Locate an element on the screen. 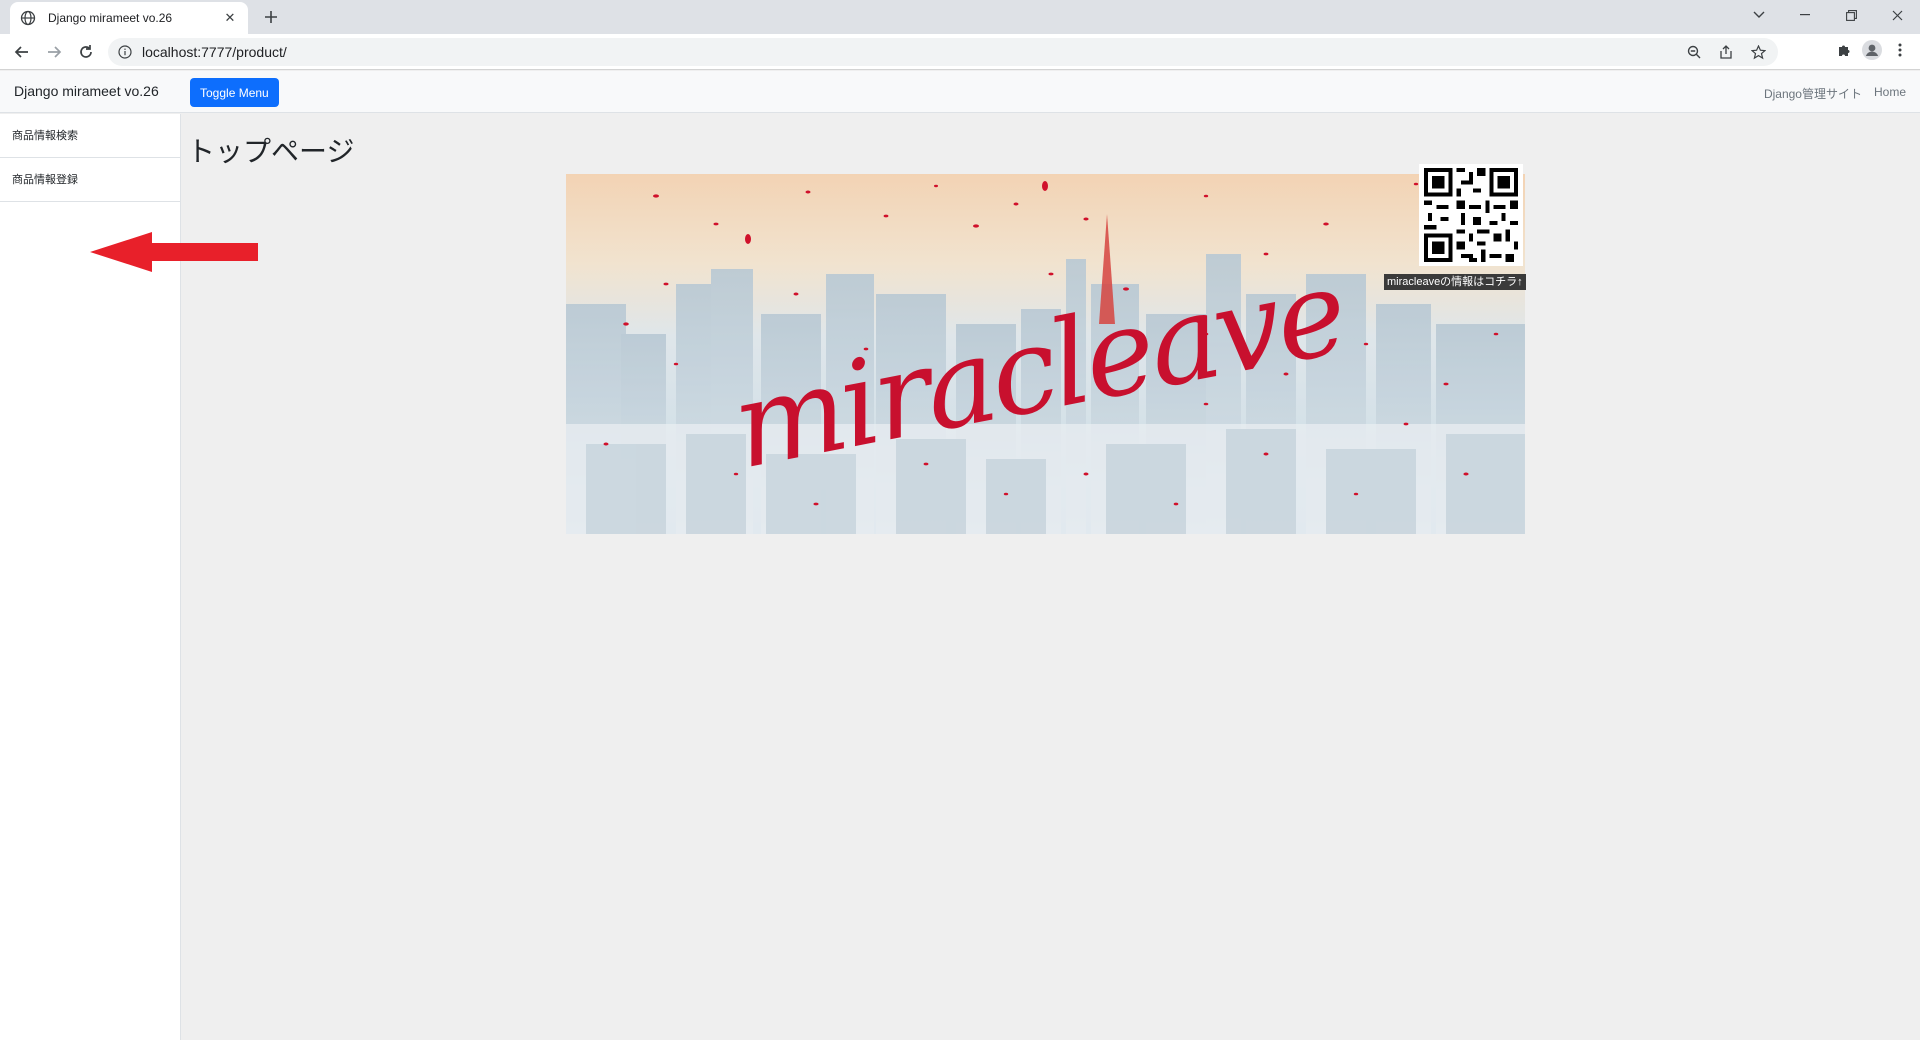 Image resolution: width=1920 pixels, height=1040 pixels. navbar-brand: Django mirameet vo.26 is located at coordinates (86, 91).